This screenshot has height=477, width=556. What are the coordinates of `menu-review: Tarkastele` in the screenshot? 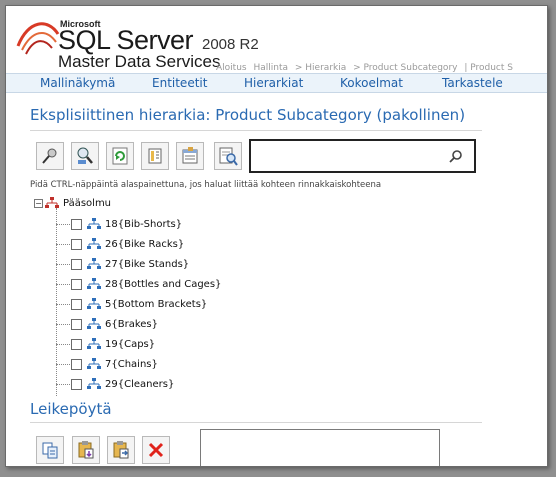 It's located at (472, 83).